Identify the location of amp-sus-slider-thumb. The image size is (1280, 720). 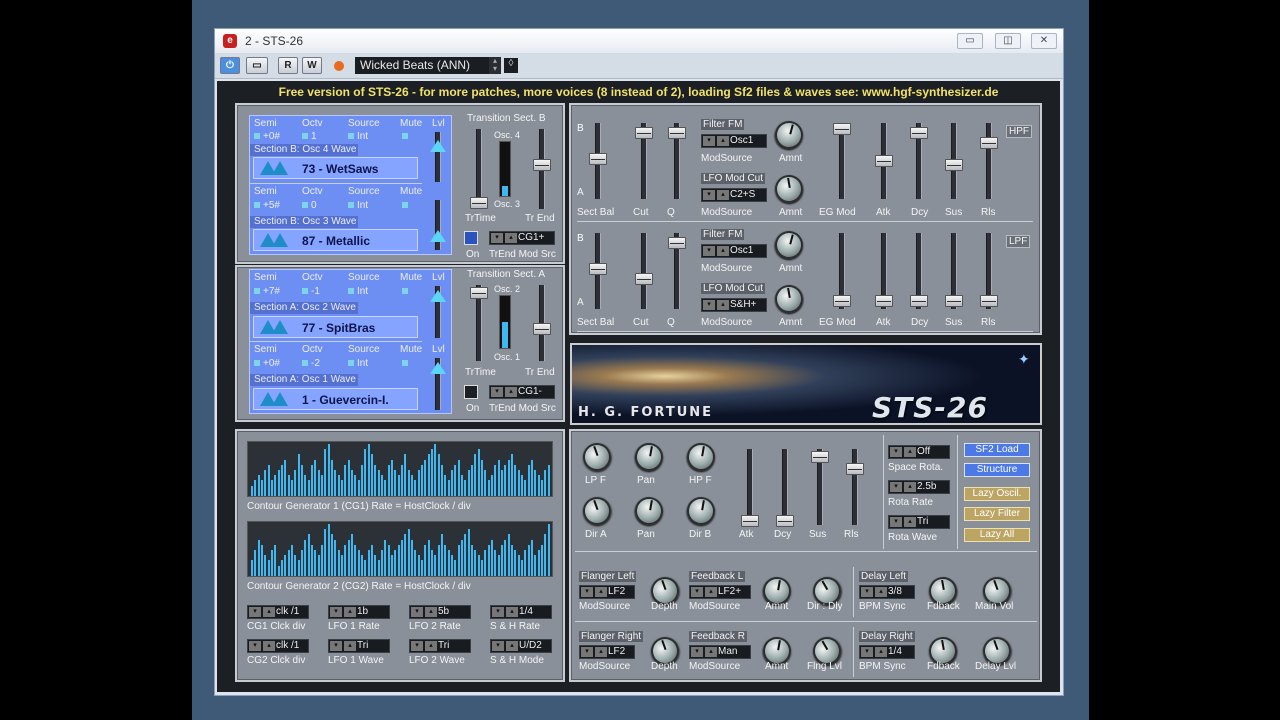
(820, 457).